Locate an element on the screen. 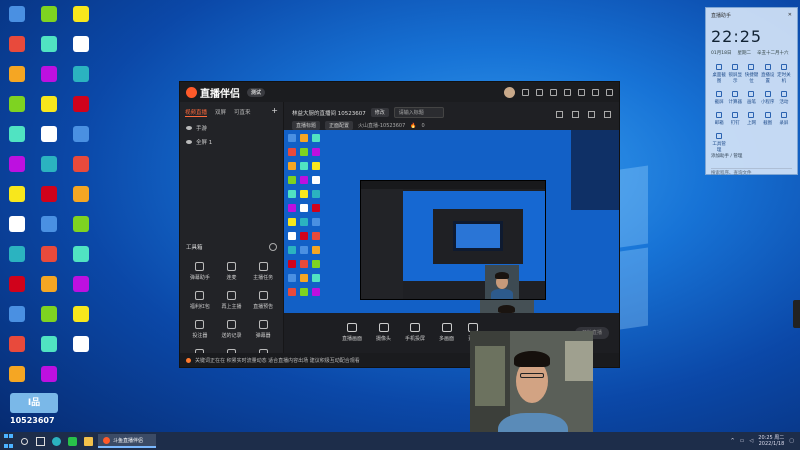 This screenshot has width=800, height=450. taskbar-clock: 20:25 周二 2022/1/18 is located at coordinates (771, 441).